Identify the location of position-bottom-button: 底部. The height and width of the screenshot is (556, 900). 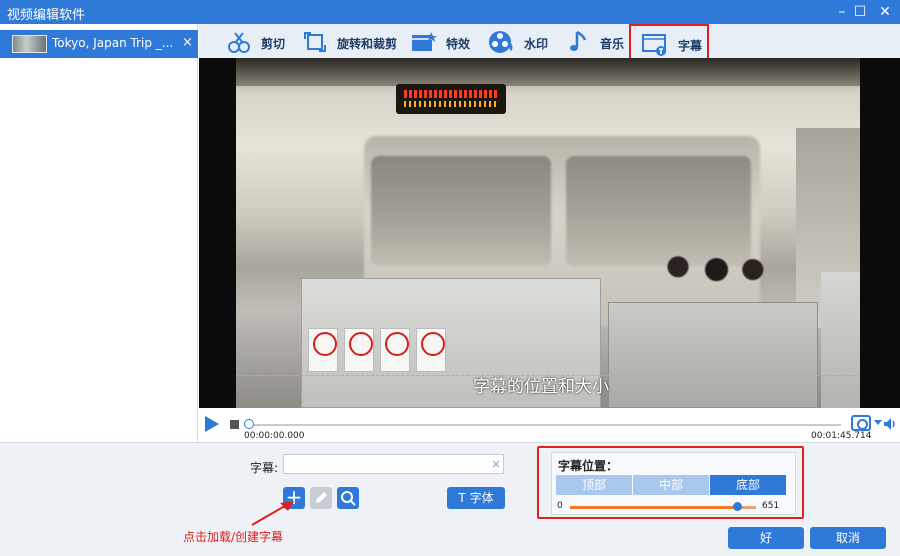
(748, 485).